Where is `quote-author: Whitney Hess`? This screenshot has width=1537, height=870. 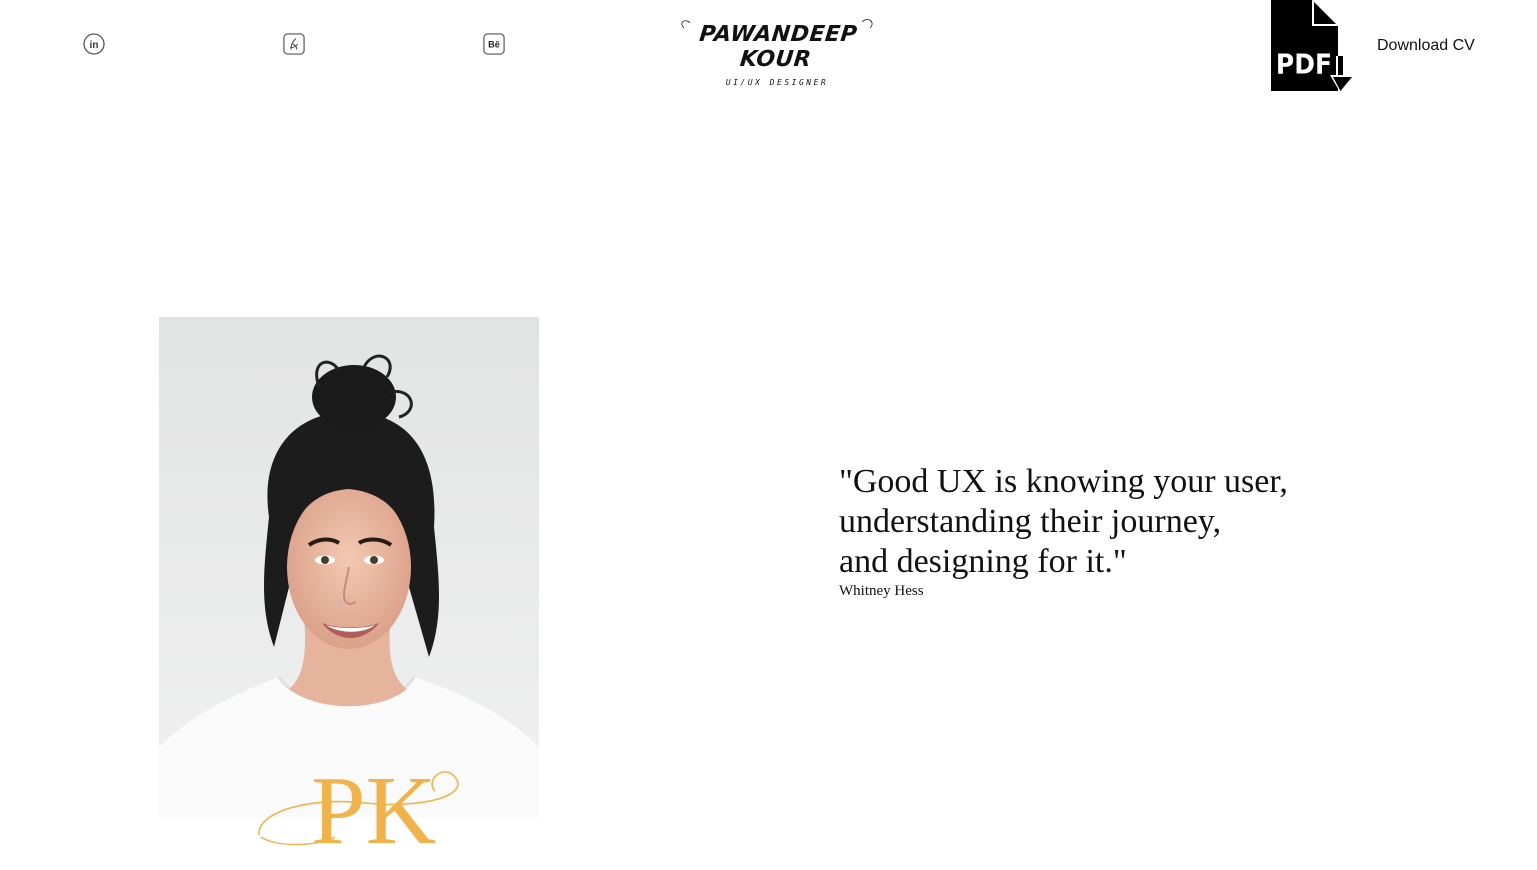 quote-author: Whitney Hess is located at coordinates (881, 591).